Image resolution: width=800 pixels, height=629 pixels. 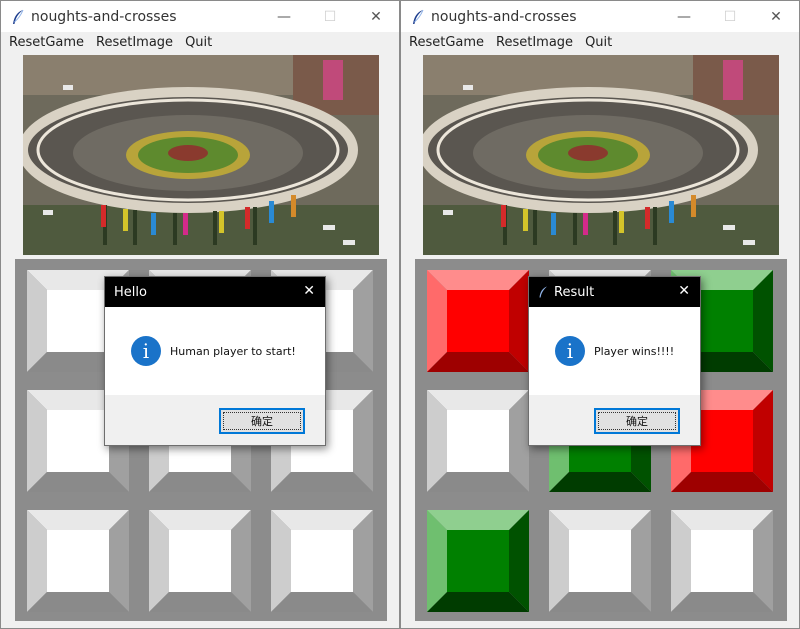 I want to click on dialog-message: Player wins!!!!, so click(x=634, y=351).